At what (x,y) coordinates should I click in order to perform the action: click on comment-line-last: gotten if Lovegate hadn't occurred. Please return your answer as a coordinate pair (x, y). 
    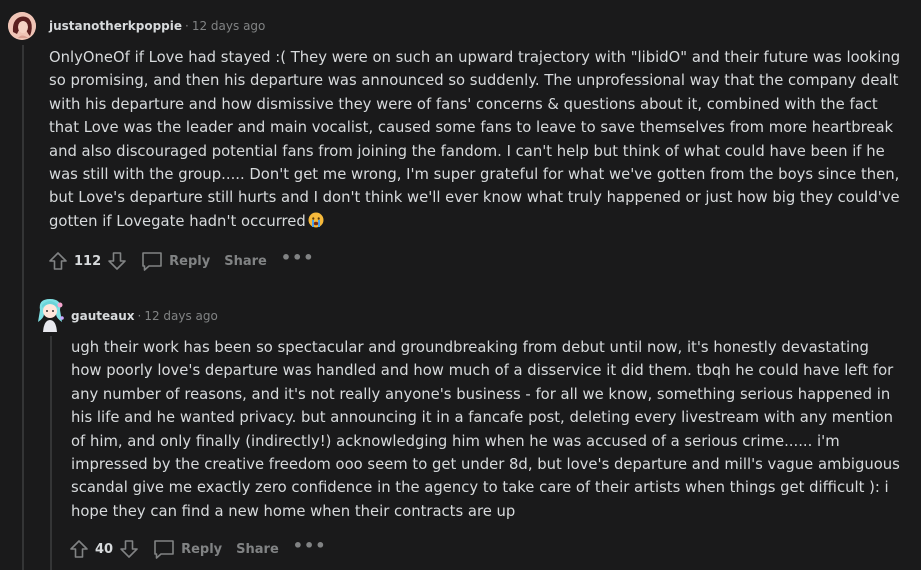
    Looking at the image, I should click on (474, 221).